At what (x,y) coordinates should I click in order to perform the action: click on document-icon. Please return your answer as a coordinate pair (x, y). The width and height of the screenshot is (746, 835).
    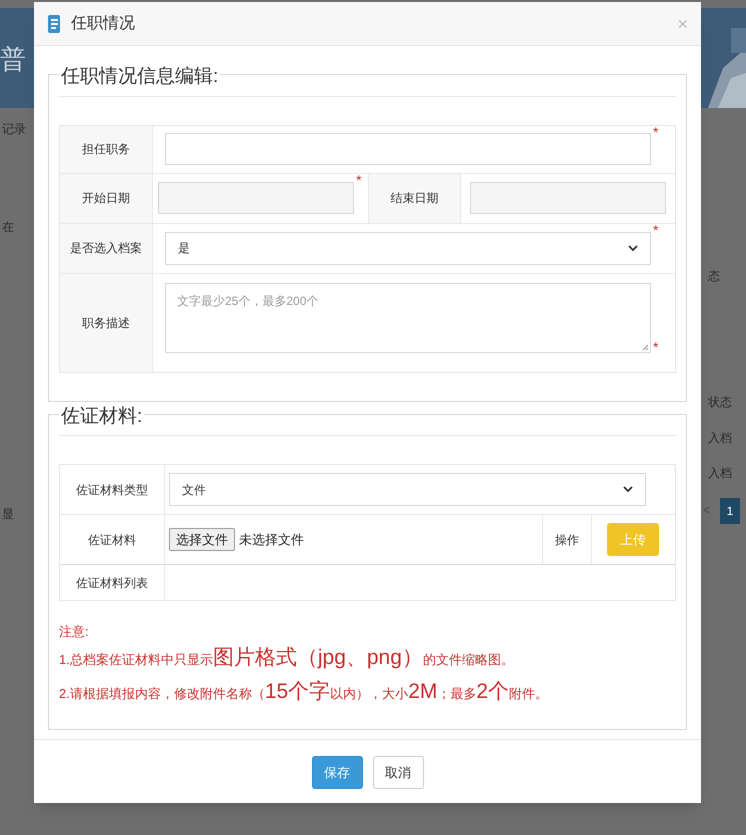
    Looking at the image, I should click on (54, 23).